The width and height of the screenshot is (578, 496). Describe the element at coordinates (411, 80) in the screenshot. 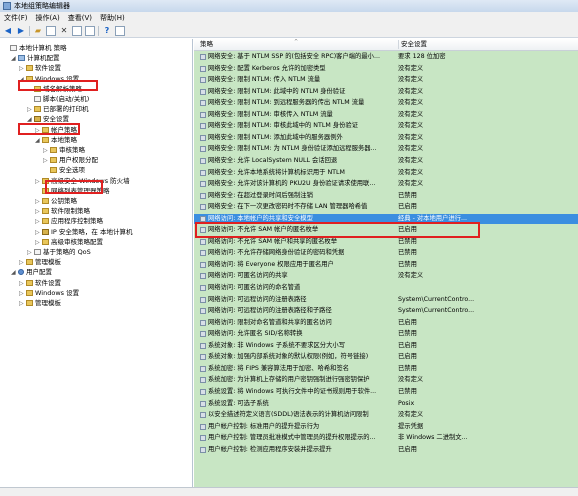

I see `policy-setting: 没有定义` at that location.